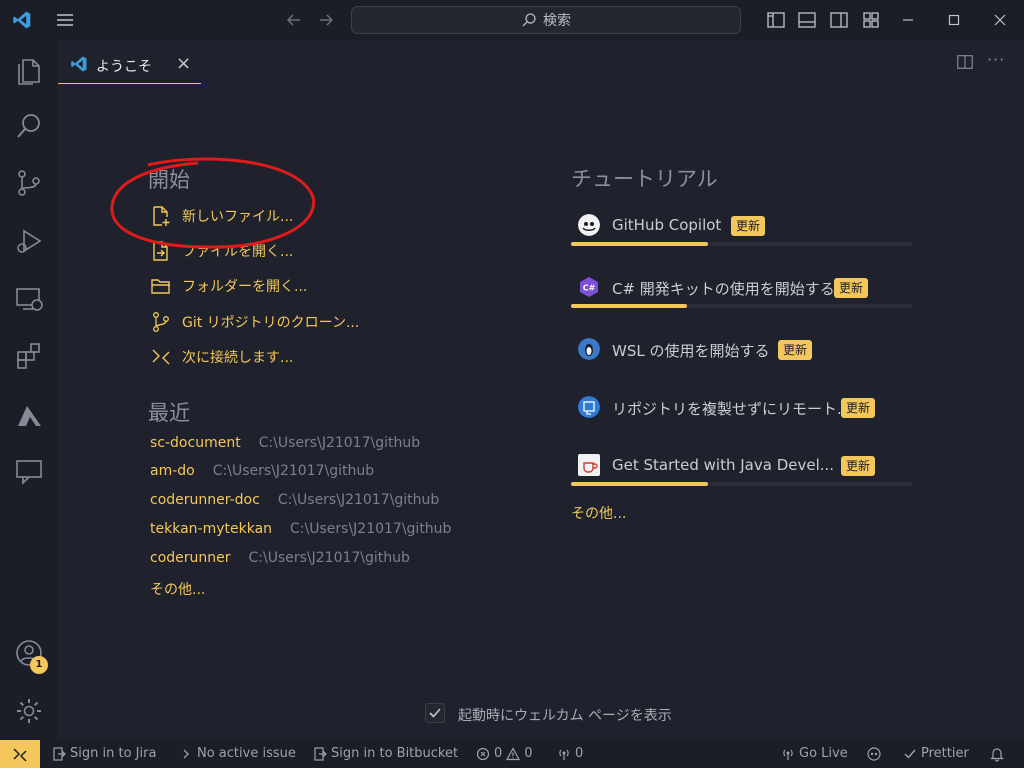 The image size is (1024, 768). What do you see at coordinates (294, 20) in the screenshot?
I see `back-arrow-icon` at bounding box center [294, 20].